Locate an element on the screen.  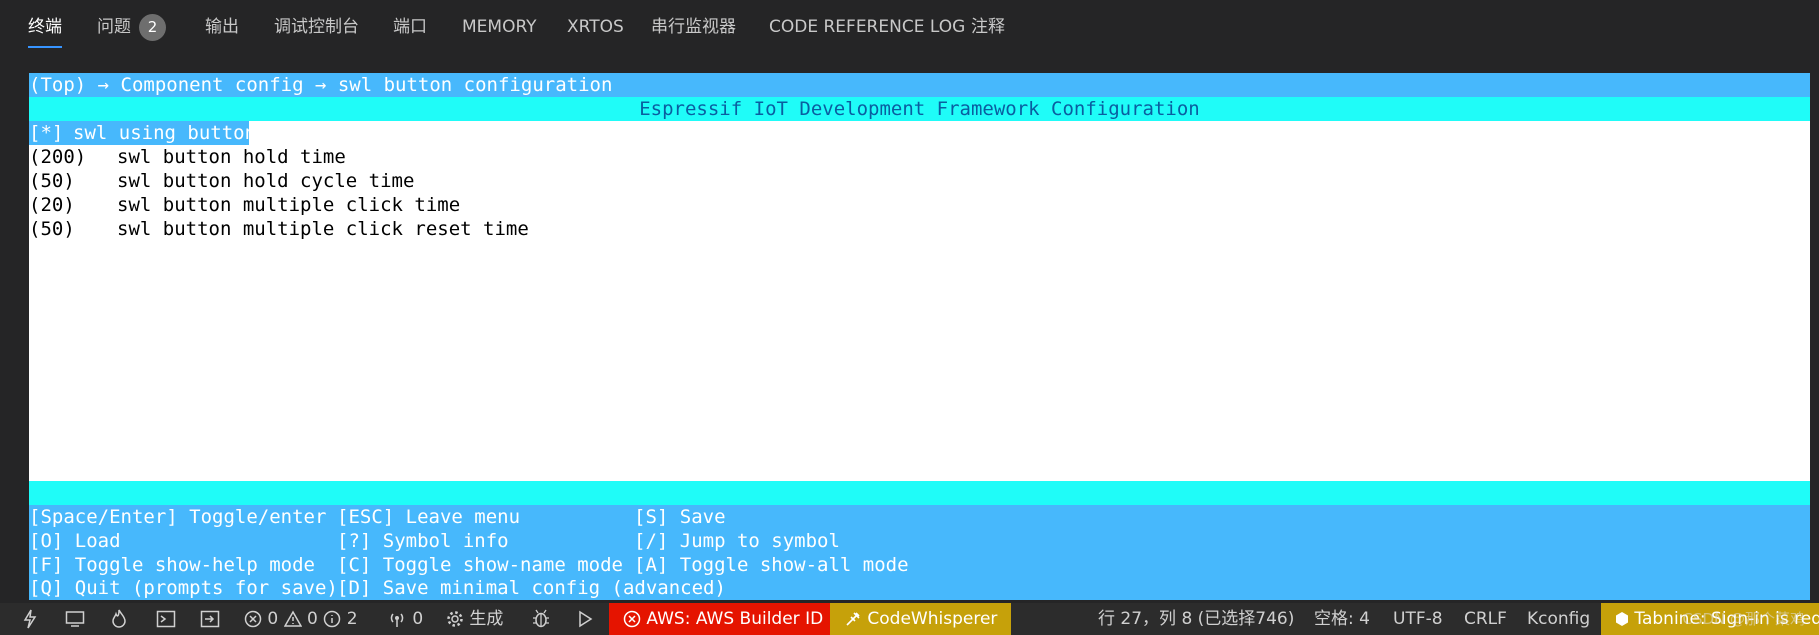
problems-status: 0 0 2 is located at coordinates (301, 619).